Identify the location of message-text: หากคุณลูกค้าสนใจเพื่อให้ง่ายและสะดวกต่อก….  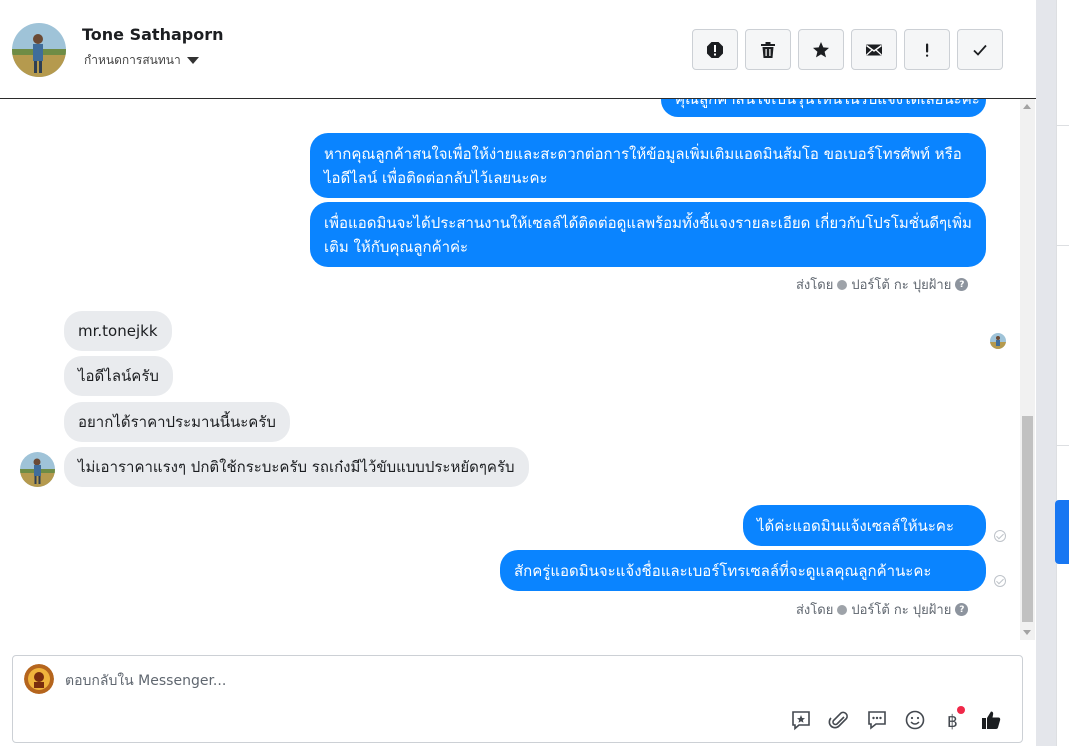
(643, 166).